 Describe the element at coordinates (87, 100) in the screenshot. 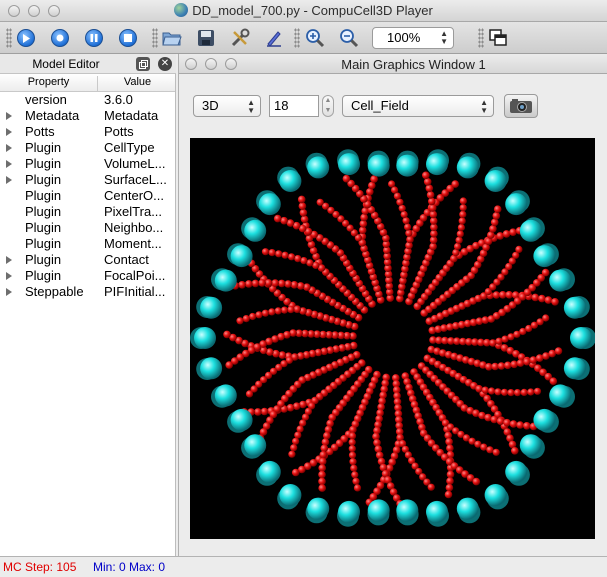

I see `tree-row: version 3.6.0` at that location.